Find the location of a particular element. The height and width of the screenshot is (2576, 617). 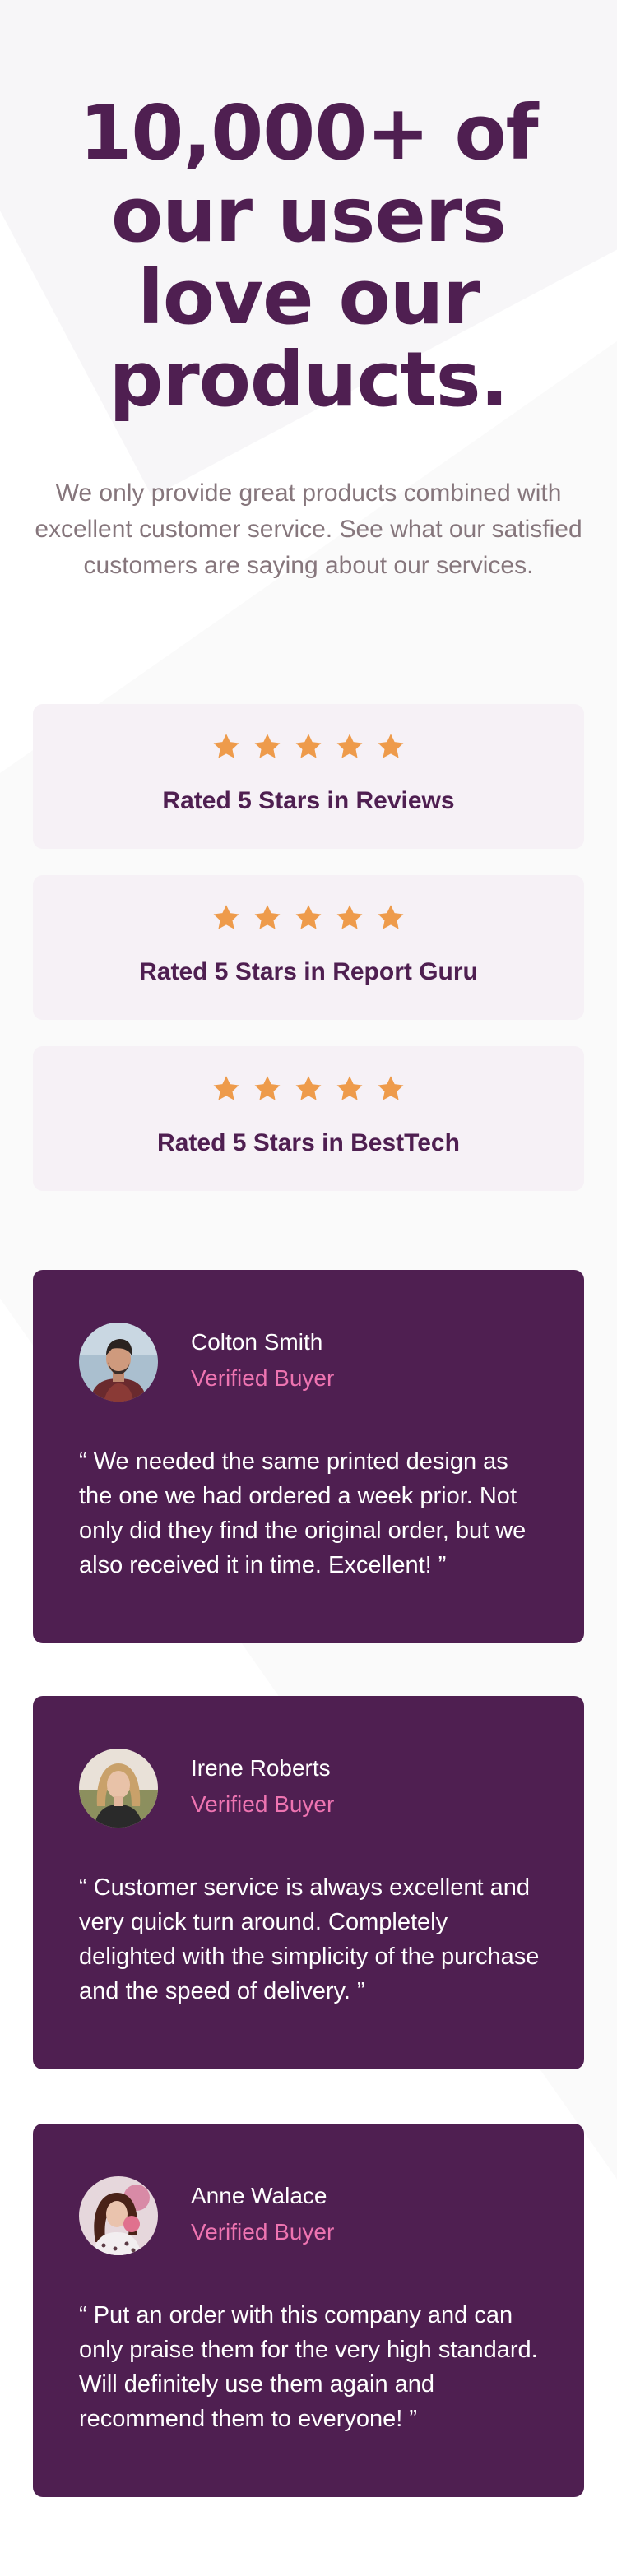

rating-card-besttech: Rated 5 Stars in BestTech is located at coordinates (308, 1118).